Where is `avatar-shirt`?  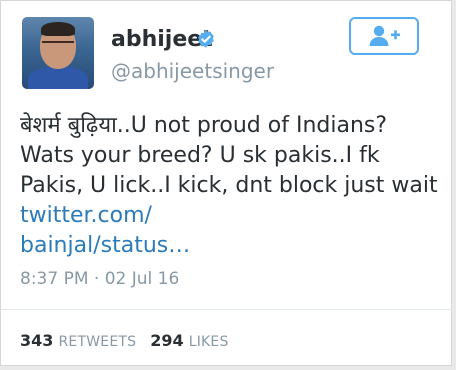 avatar-shirt is located at coordinates (58, 78).